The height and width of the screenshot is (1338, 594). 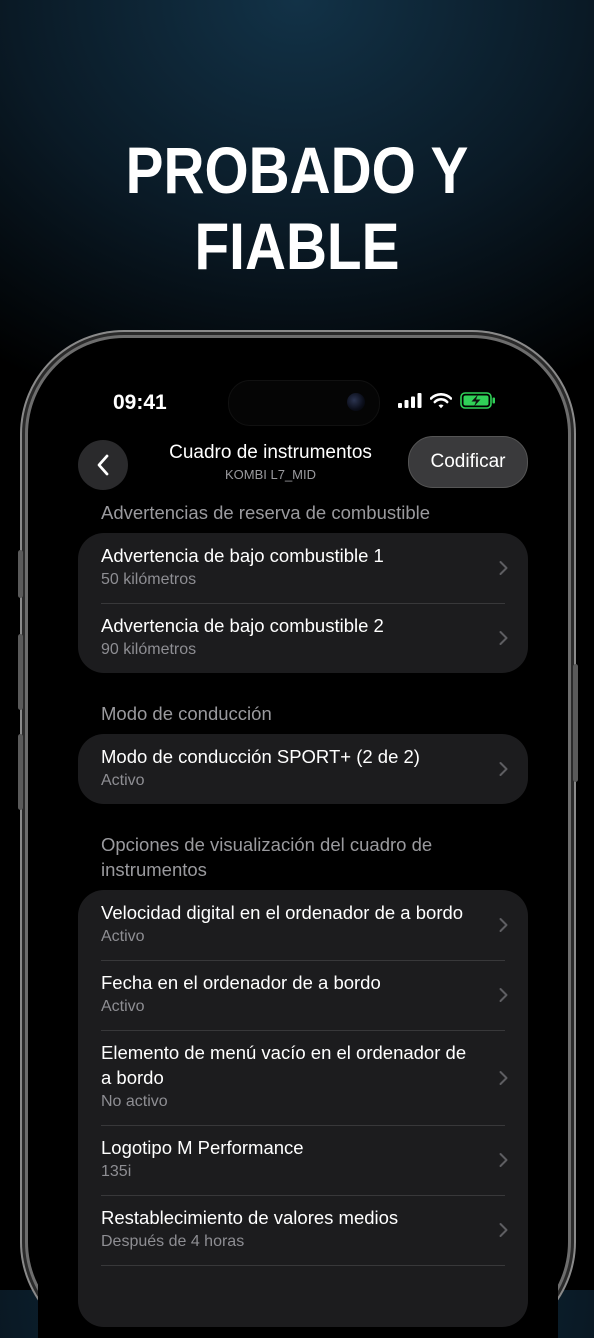 I want to click on volume-up-button, so click(x=20, y=672).